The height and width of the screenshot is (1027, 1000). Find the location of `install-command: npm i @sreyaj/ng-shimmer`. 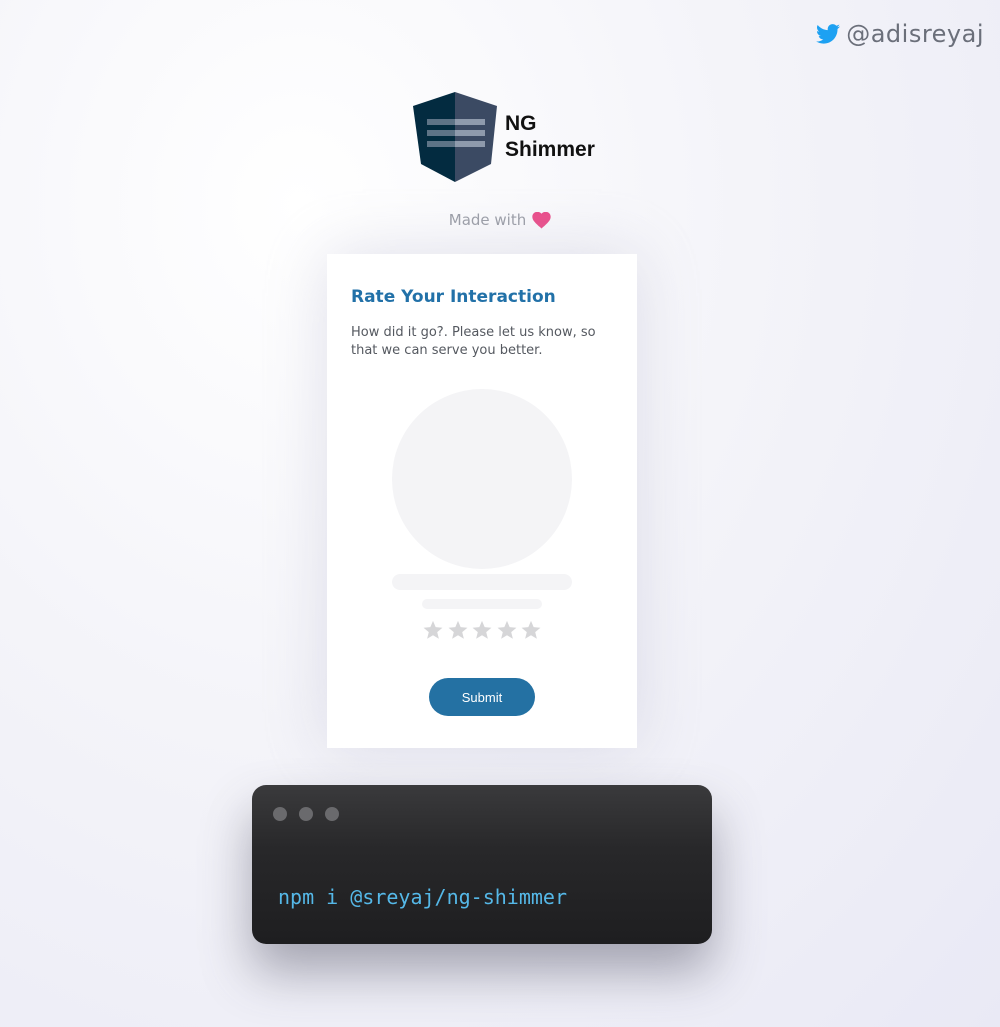

install-command: npm i @sreyaj/ng-shimmer is located at coordinates (422, 897).